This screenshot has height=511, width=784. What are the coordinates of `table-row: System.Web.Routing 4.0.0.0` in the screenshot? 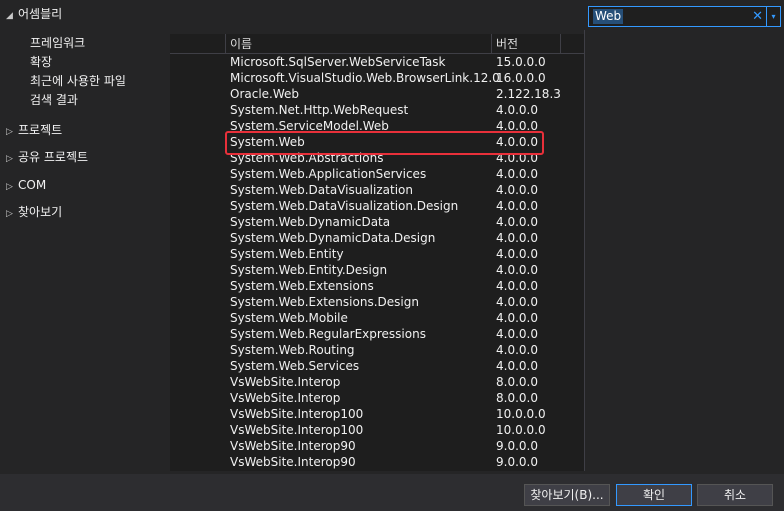 It's located at (377, 350).